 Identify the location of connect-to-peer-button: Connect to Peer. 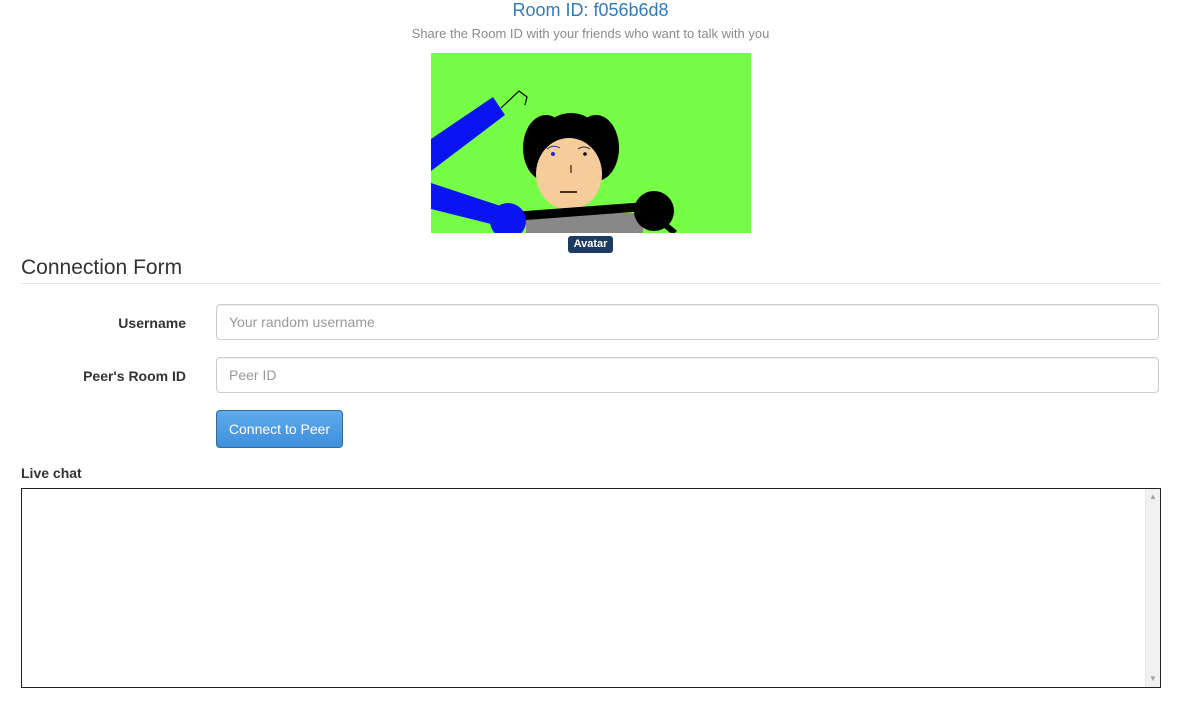
(279, 429).